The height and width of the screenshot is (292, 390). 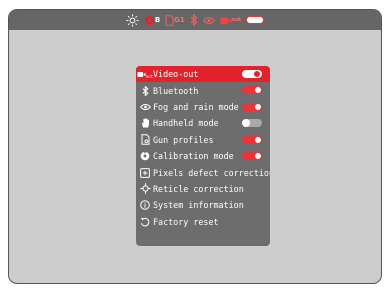 I want to click on menu-item-video-out: out Video-out, so click(x=203, y=74).